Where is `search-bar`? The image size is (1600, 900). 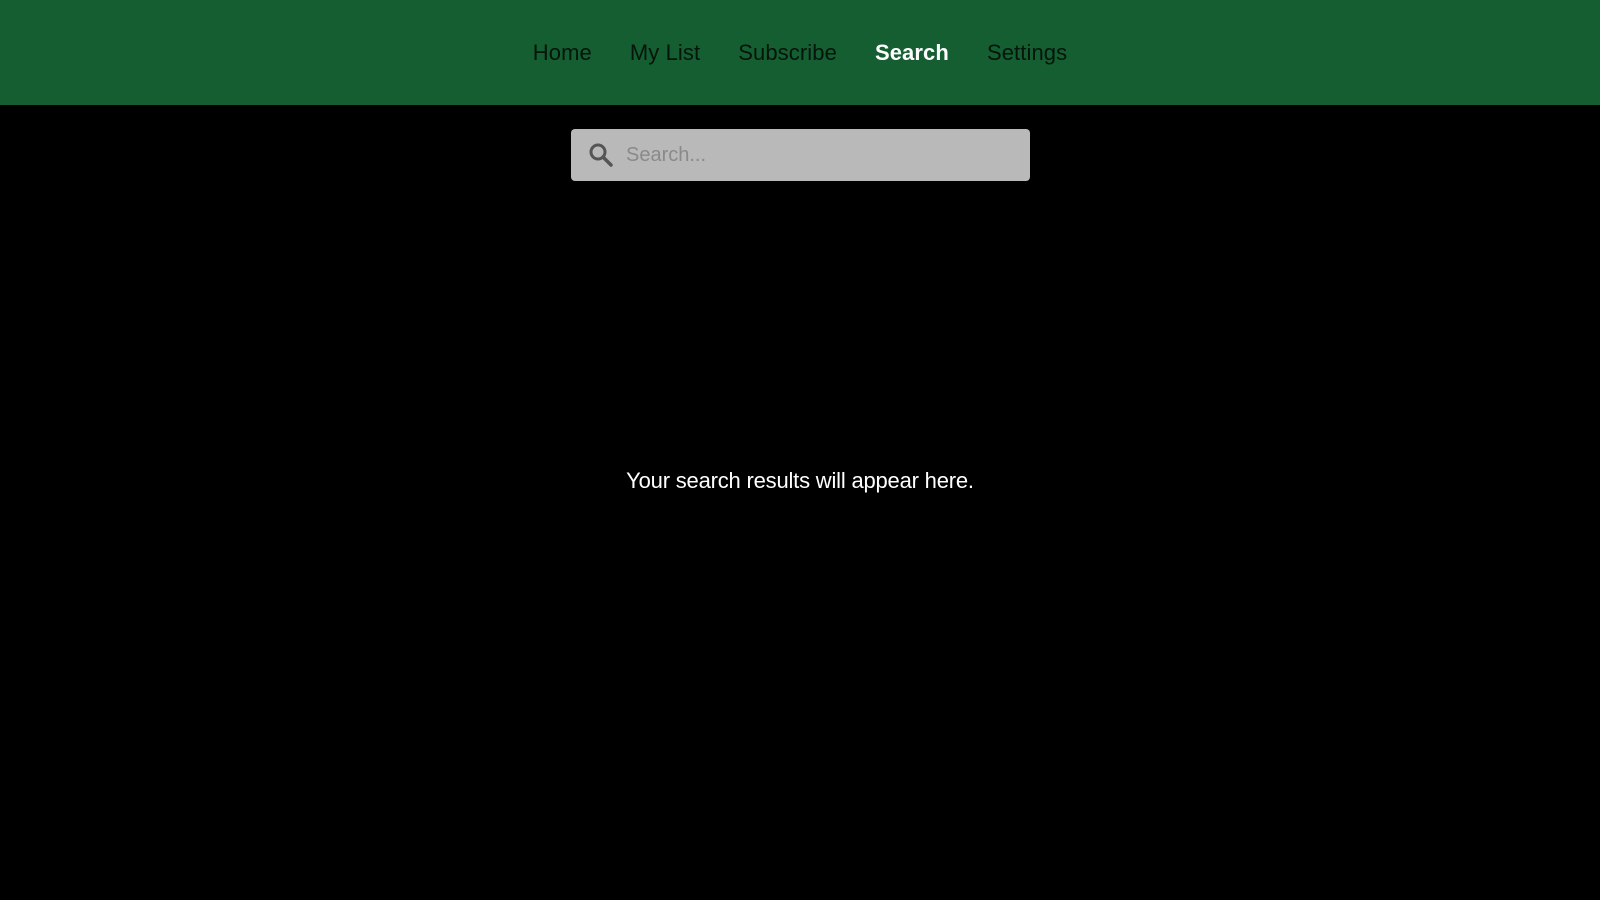
search-bar is located at coordinates (800, 155).